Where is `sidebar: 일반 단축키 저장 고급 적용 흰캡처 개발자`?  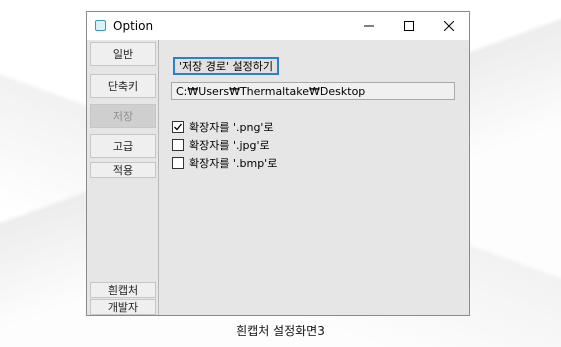 sidebar: 일반 단축키 저장 고급 적용 흰캡처 개발자 is located at coordinates (123, 177).